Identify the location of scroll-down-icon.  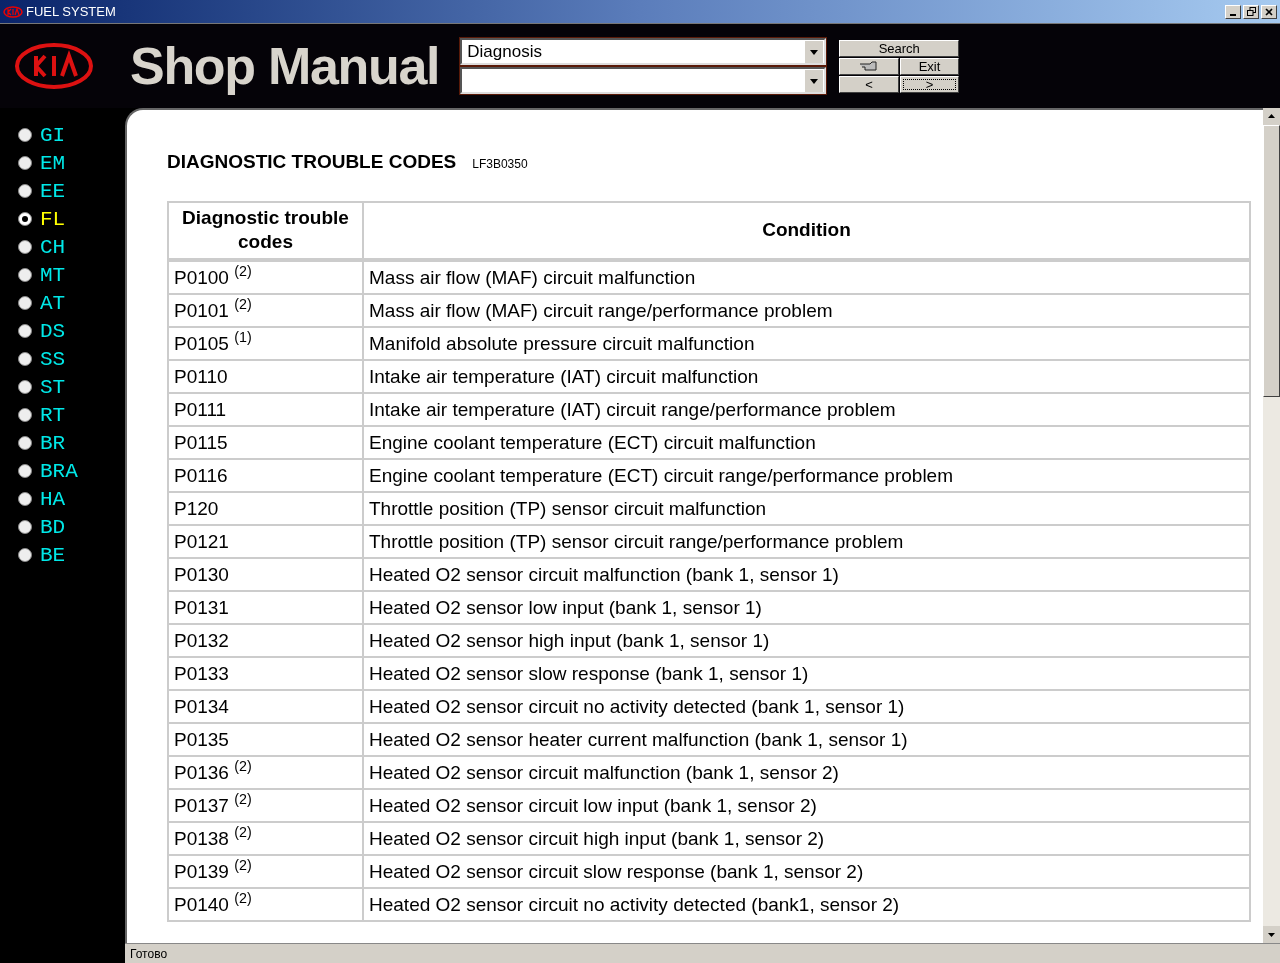
(1271, 934).